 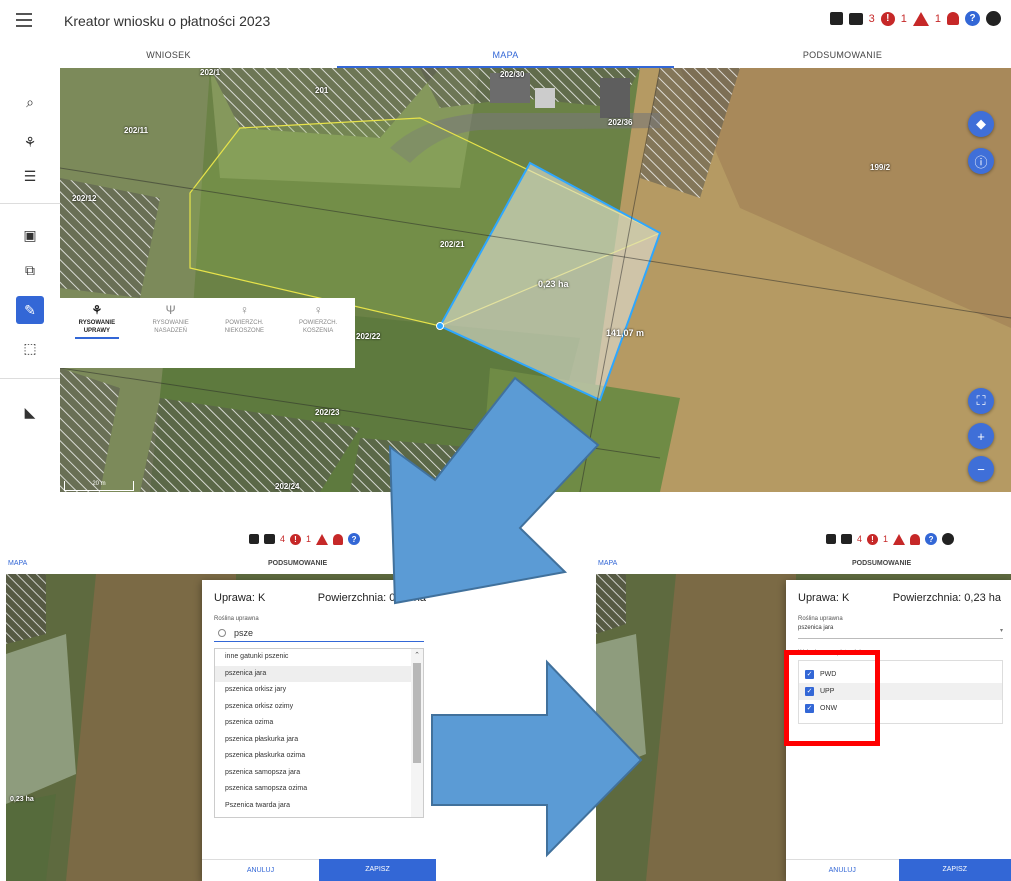 What do you see at coordinates (30, 412) in the screenshot?
I see `measure-icon: ◣` at bounding box center [30, 412].